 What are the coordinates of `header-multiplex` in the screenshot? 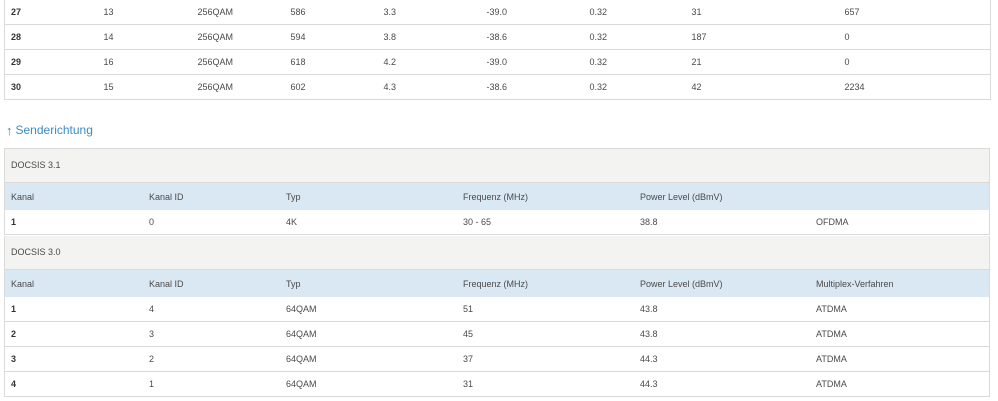 It's located at (899, 196).